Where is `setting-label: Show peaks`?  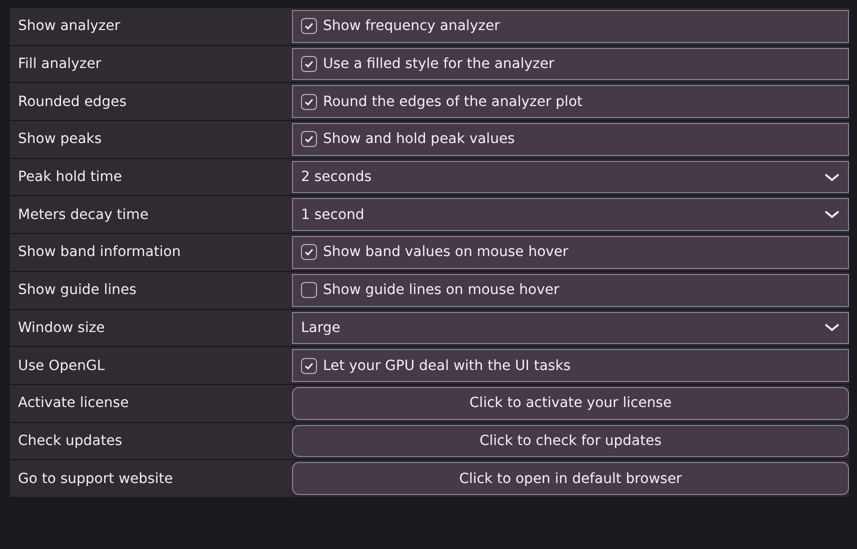
setting-label: Show peaks is located at coordinates (151, 139).